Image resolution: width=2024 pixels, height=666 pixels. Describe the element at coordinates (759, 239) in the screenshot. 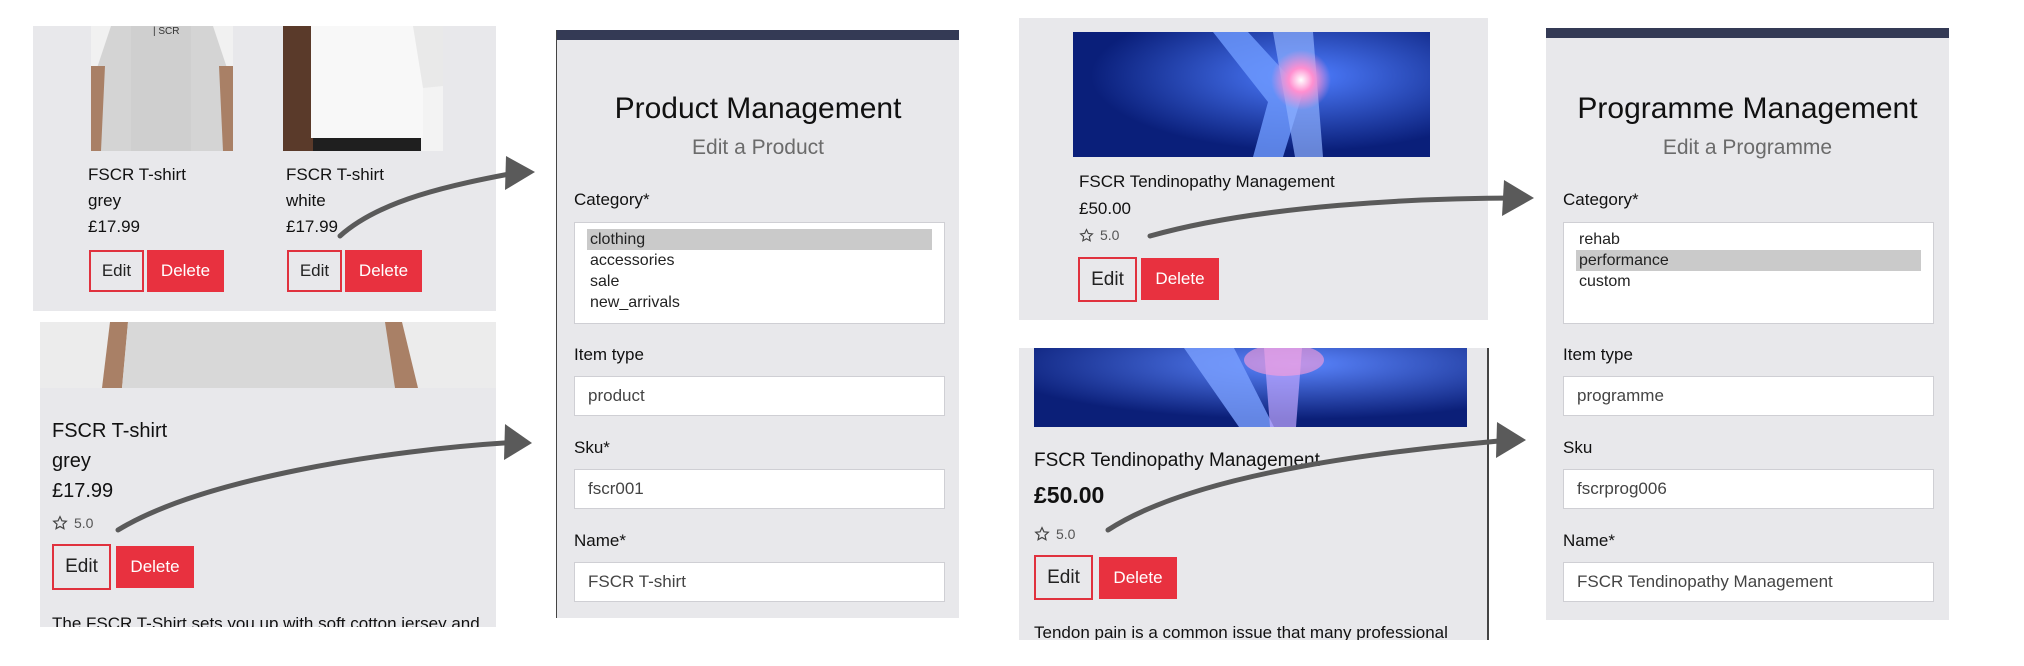

I see `category-option: clothing` at that location.